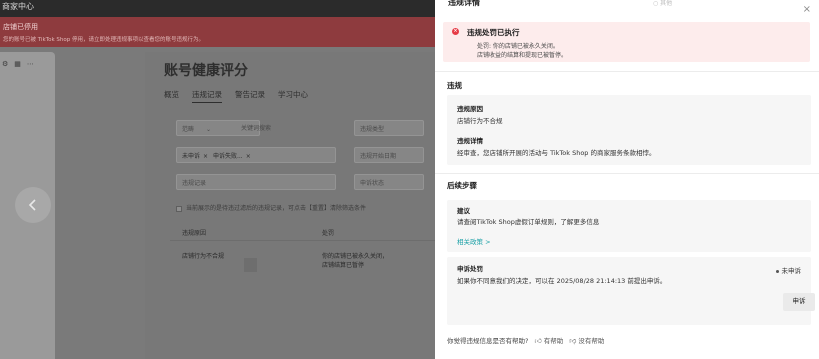  What do you see at coordinates (18, 6) in the screenshot?
I see `topbar-title: 商家中心` at bounding box center [18, 6].